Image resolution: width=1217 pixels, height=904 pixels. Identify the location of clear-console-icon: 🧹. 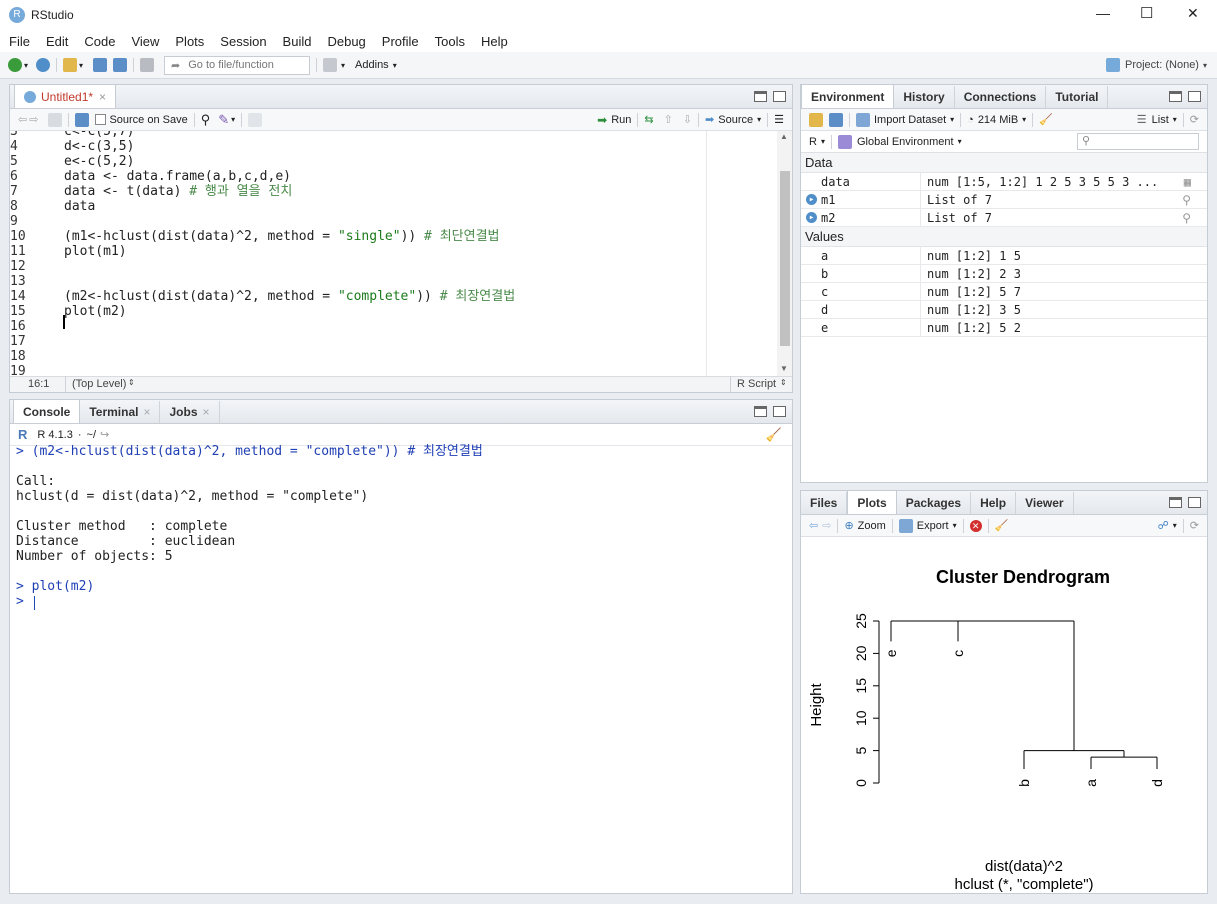
(774, 435).